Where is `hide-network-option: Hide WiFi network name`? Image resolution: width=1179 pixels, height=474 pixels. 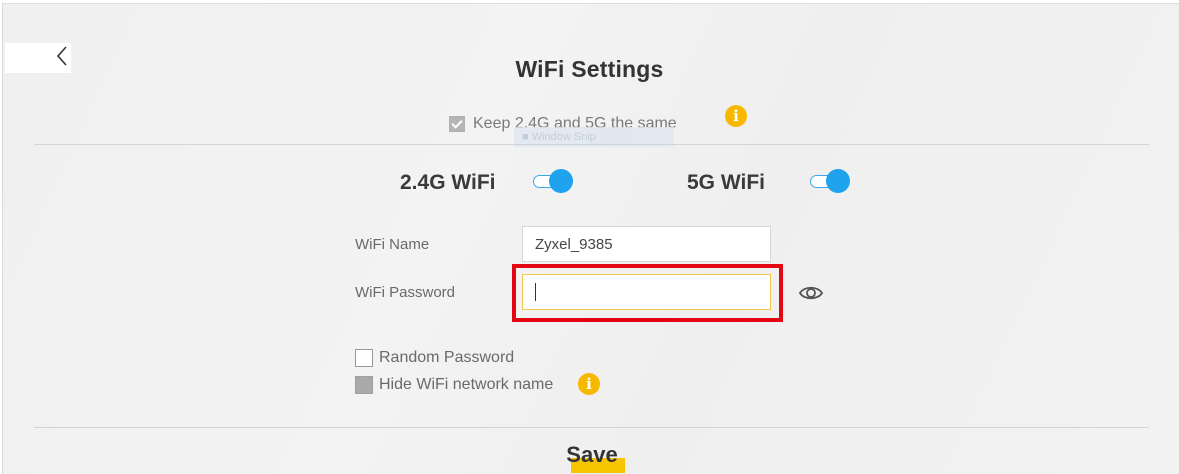 hide-network-option: Hide WiFi network name is located at coordinates (454, 385).